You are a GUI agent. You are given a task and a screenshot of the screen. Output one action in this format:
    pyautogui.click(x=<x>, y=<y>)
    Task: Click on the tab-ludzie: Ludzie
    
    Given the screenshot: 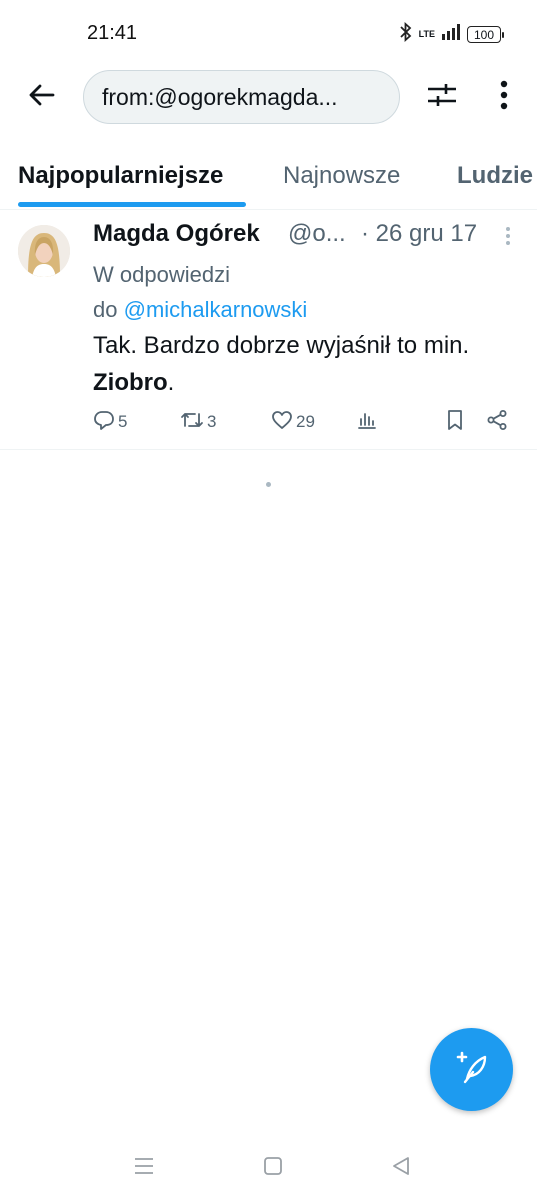 What is the action you would take?
    pyautogui.click(x=495, y=176)
    